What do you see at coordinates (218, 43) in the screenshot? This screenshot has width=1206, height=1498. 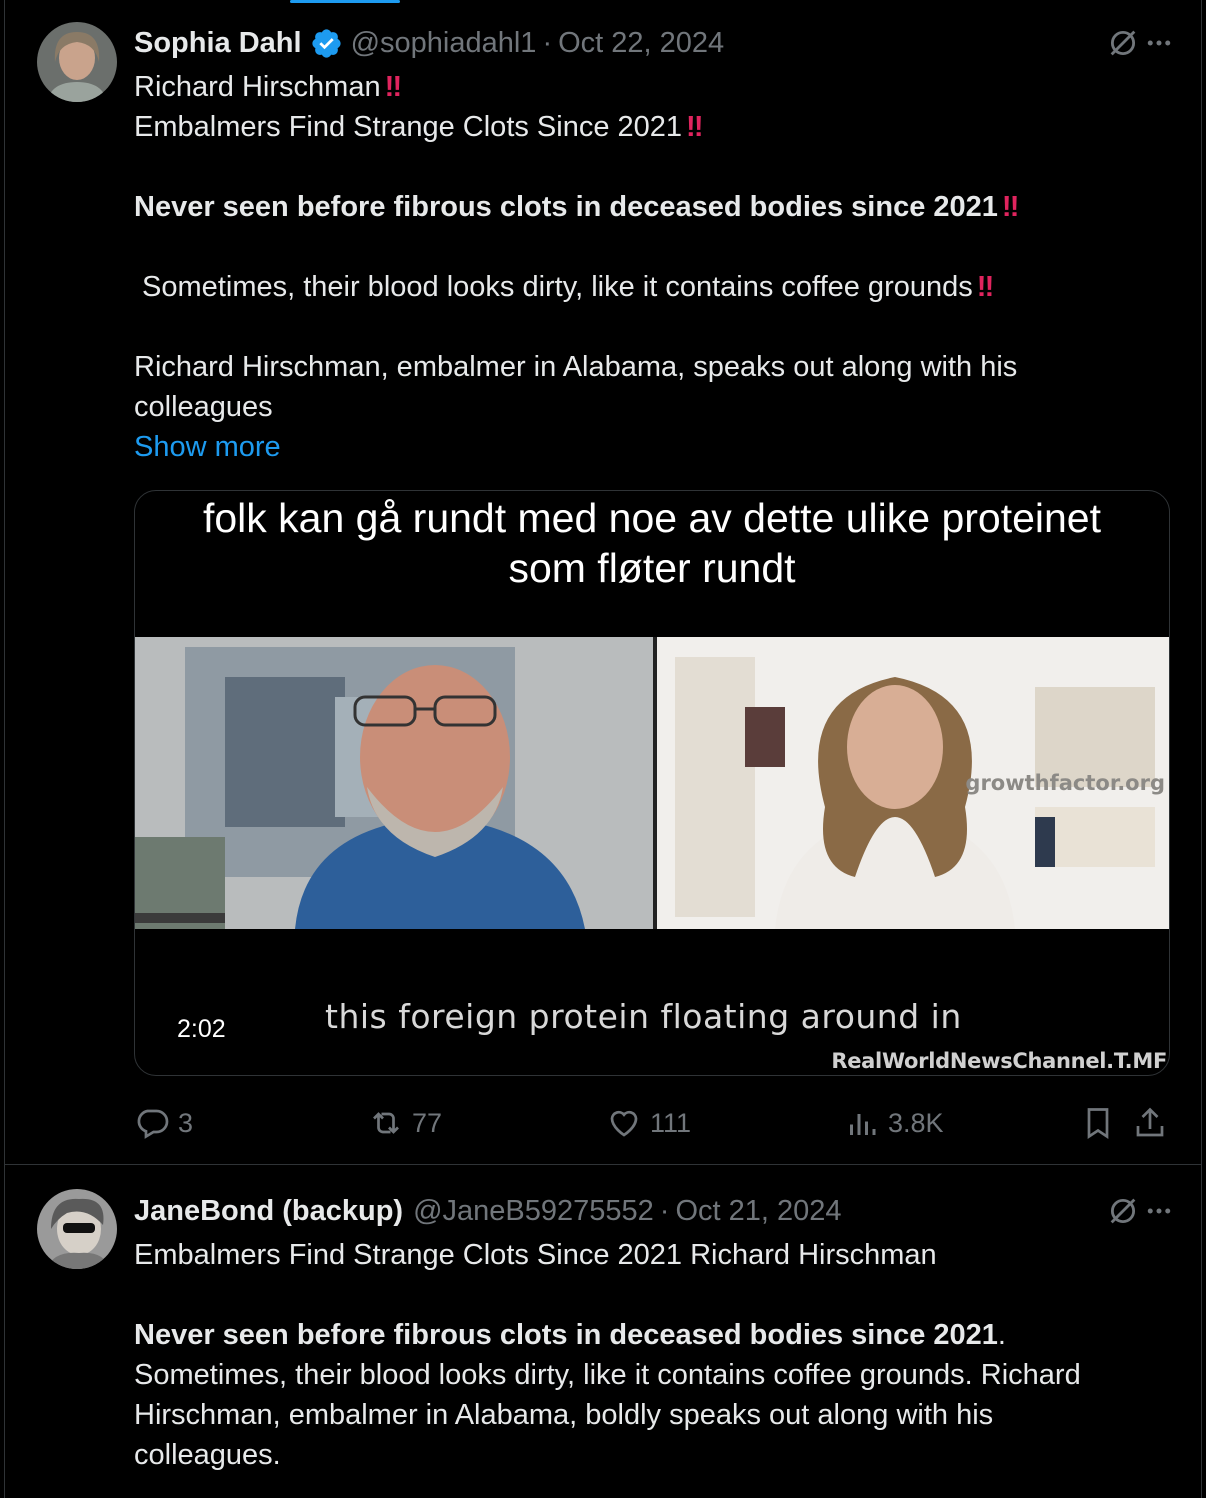 I see `display-name: Sophia Dahl` at bounding box center [218, 43].